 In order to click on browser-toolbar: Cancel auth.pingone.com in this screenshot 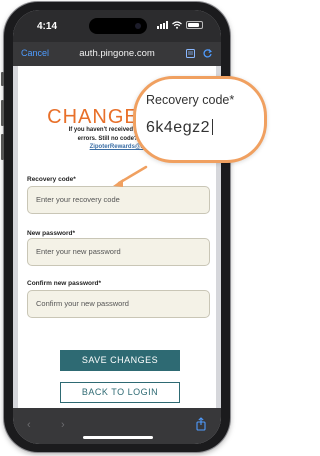, I will do `click(117, 54)`.